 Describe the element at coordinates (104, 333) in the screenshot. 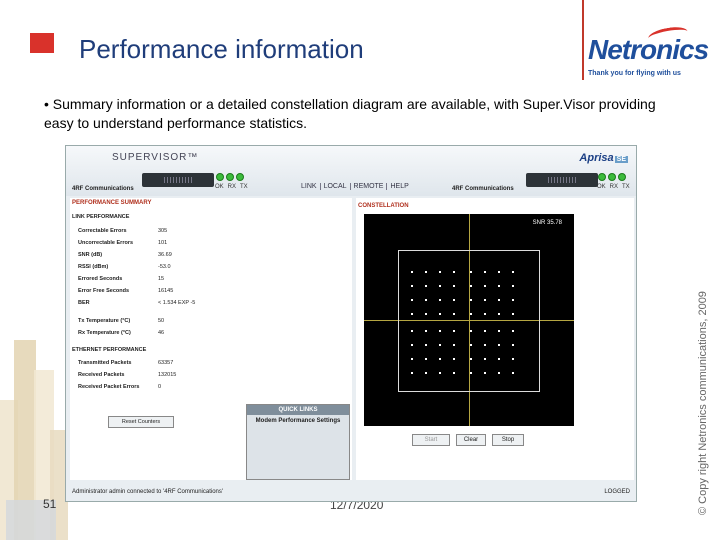

I see `stat-label: Rx Temperature (°C)` at that location.